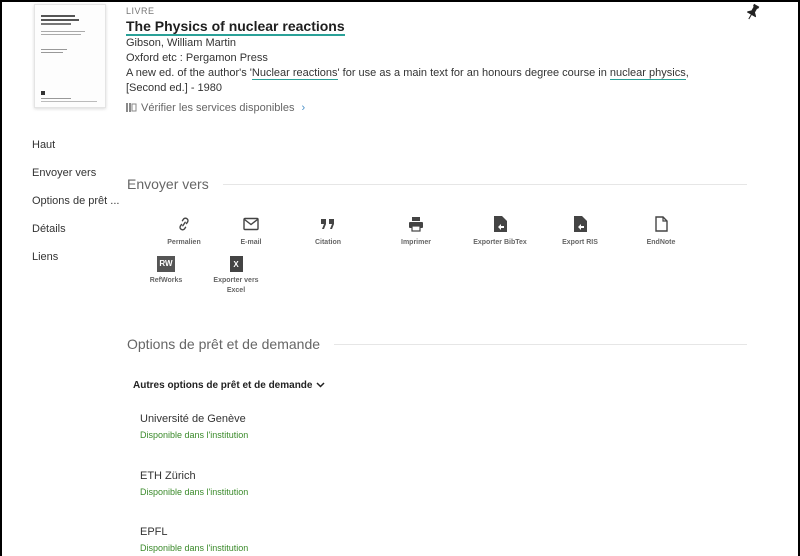 This screenshot has height=556, width=800. What do you see at coordinates (229, 385) in the screenshot?
I see `other-loan-options-toggle: Autres options de prêt et de demande` at bounding box center [229, 385].